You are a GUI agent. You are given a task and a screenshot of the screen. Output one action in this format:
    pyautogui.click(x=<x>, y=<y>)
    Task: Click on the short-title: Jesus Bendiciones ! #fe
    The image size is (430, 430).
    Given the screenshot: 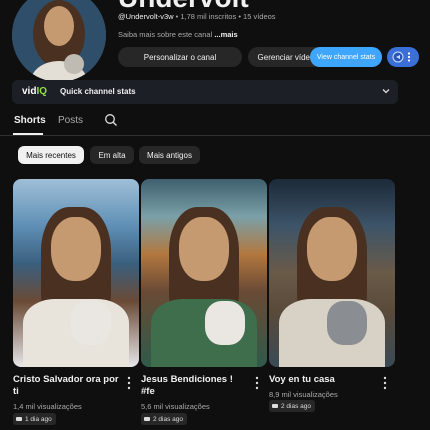 What is the action you would take?
    pyautogui.click(x=196, y=386)
    